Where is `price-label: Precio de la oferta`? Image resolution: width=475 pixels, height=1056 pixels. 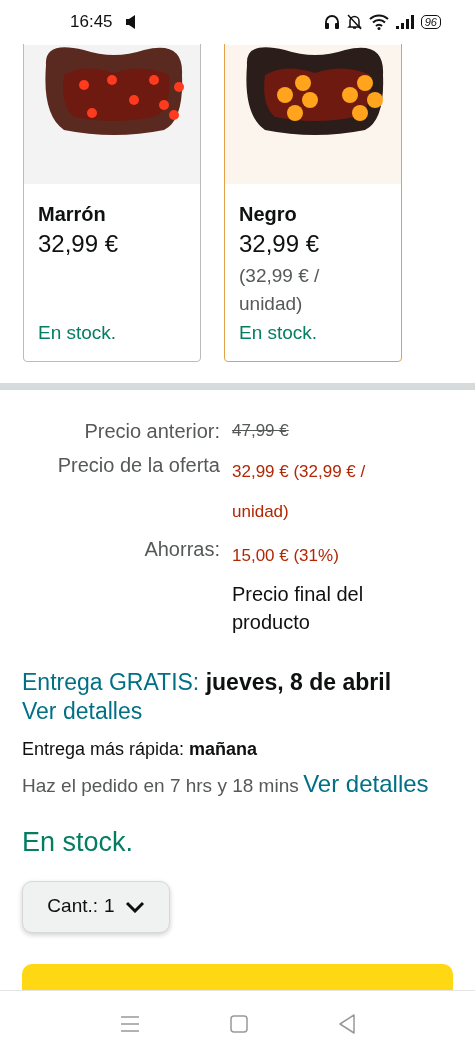
price-label: Precio de la oferta is located at coordinates (138, 465).